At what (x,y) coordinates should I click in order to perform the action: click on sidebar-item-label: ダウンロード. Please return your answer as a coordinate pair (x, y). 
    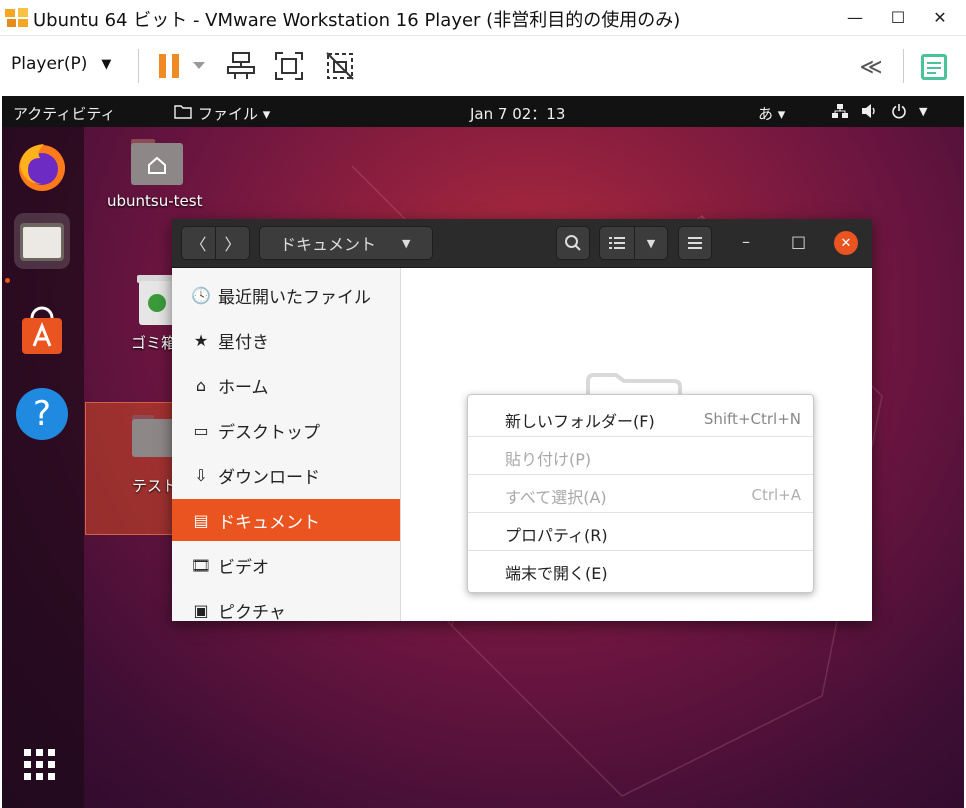
    Looking at the image, I should click on (269, 477).